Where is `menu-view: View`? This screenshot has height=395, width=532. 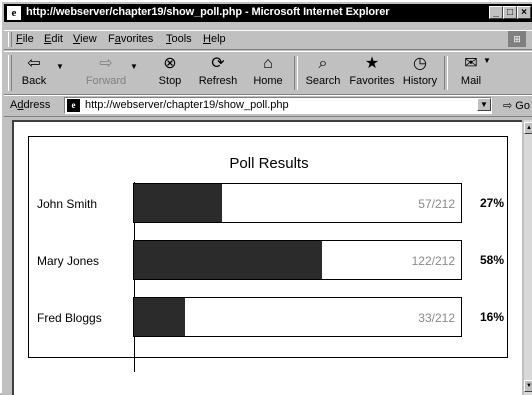 menu-view: View is located at coordinates (85, 39).